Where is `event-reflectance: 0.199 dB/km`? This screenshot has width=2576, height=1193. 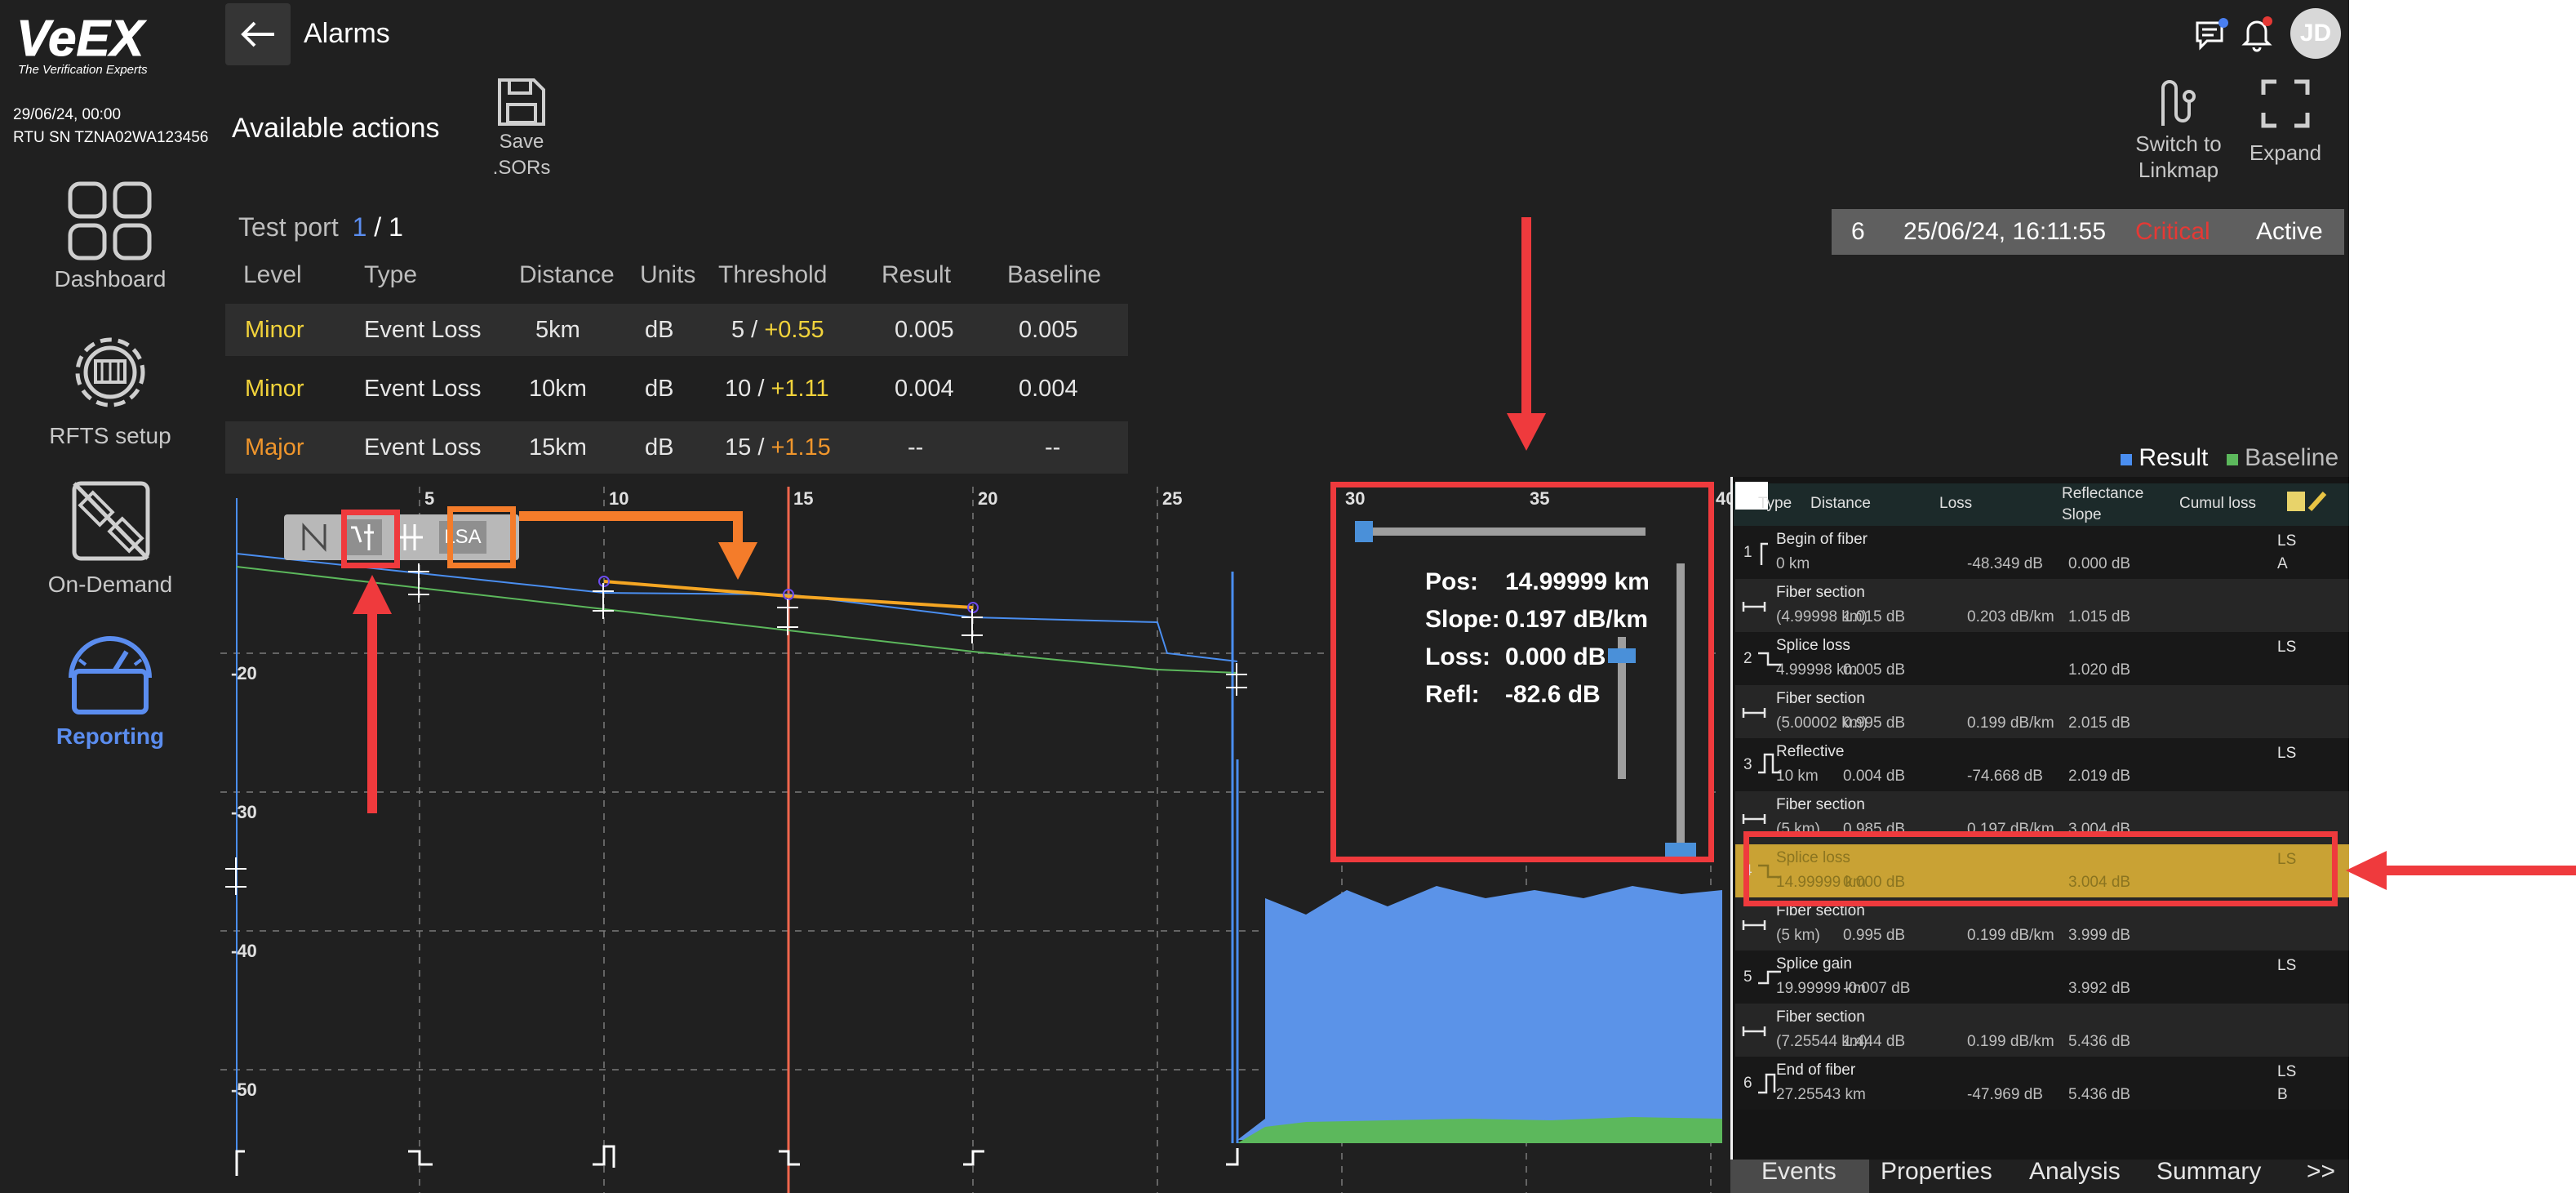
event-reflectance: 0.199 dB/km is located at coordinates (2010, 723).